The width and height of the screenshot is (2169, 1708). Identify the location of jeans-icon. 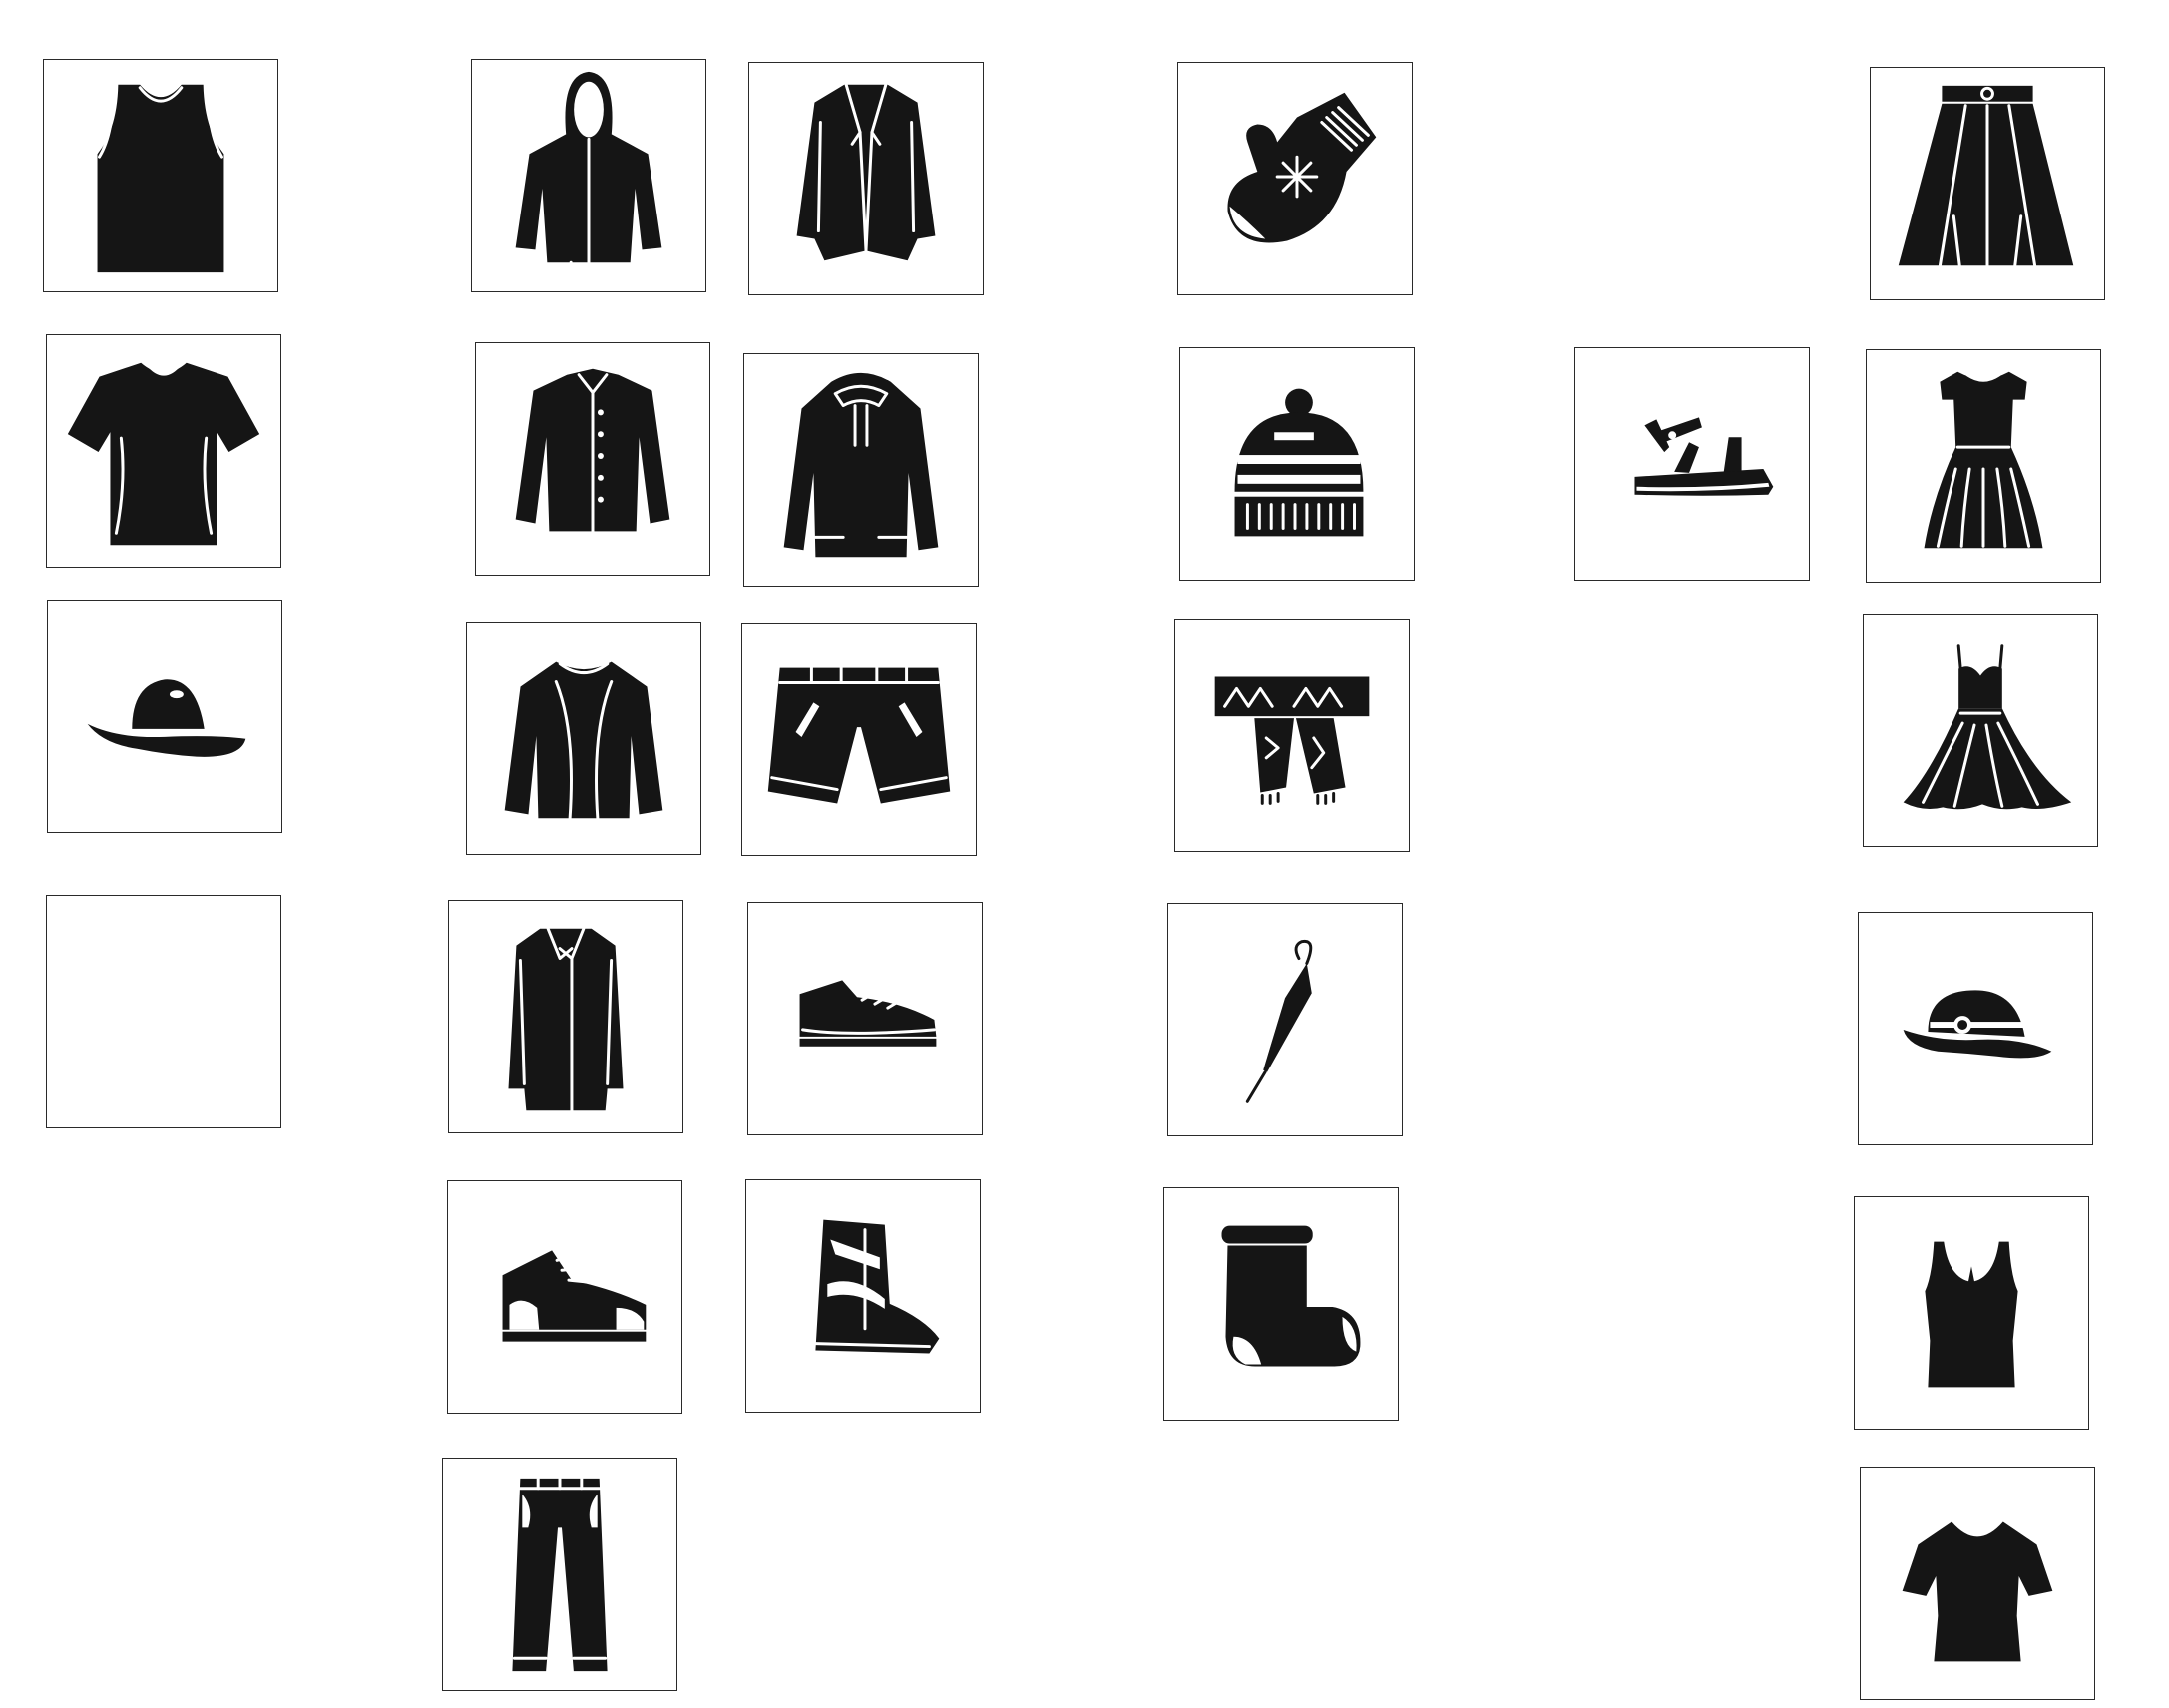
(560, 1574).